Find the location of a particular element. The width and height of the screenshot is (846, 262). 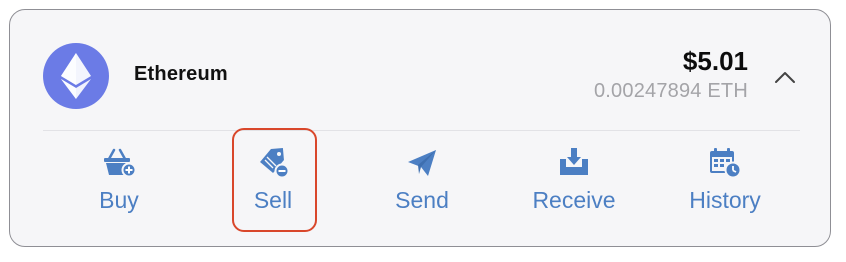

basket-plus-icon is located at coordinates (119, 163).